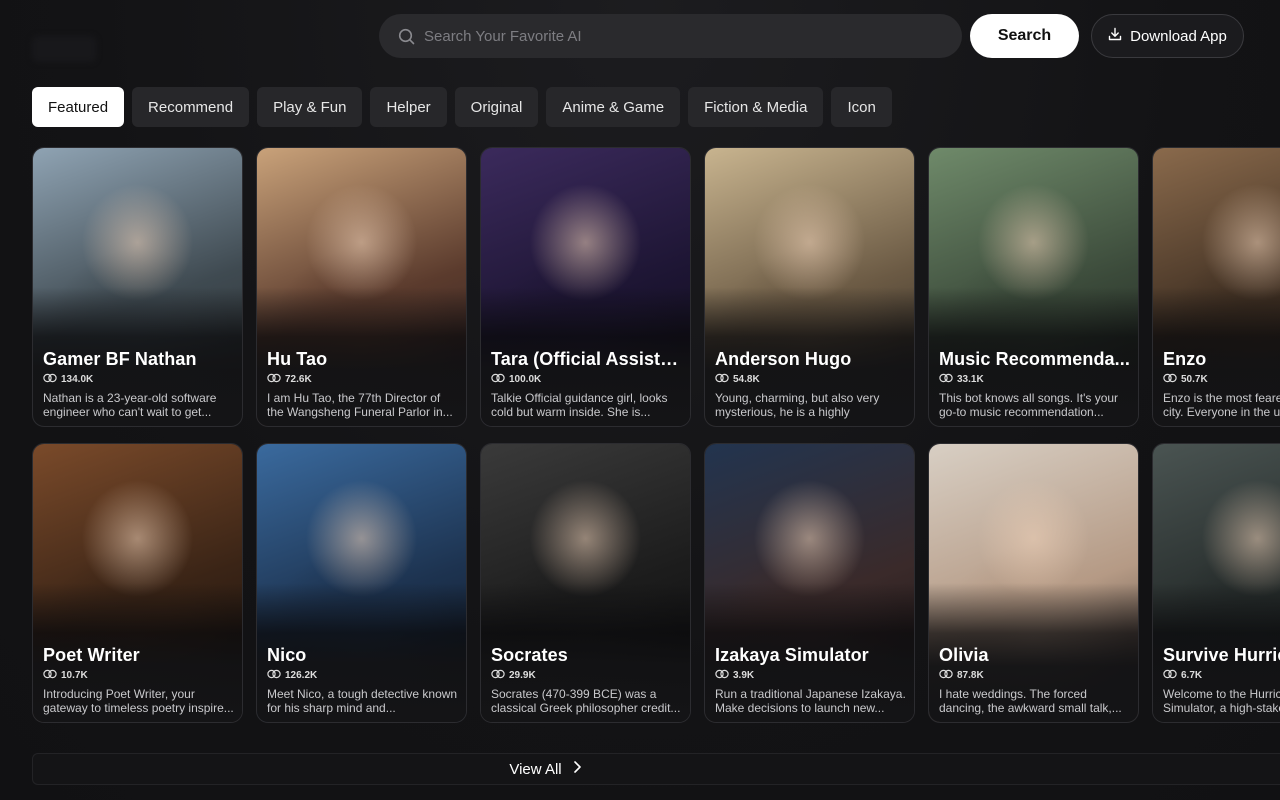 Image resolution: width=1280 pixels, height=800 pixels. What do you see at coordinates (525, 379) in the screenshot?
I see `chat-count: 100.0K` at bounding box center [525, 379].